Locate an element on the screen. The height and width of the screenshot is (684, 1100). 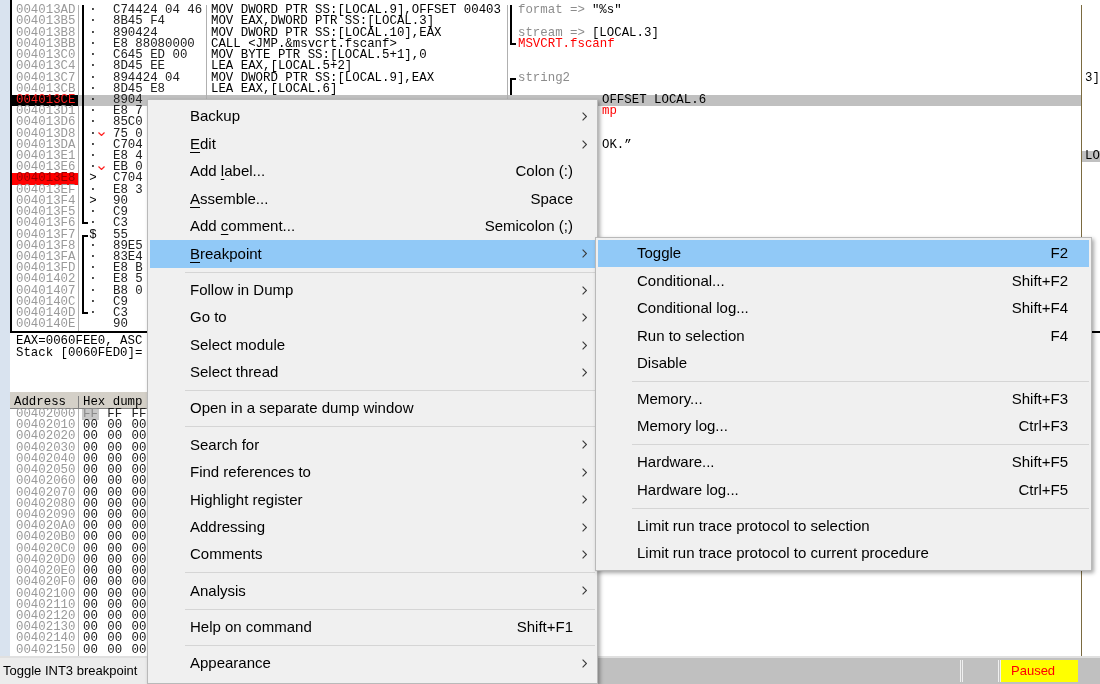
submenu-item: Hardware... Shift+F5 is located at coordinates (843, 462).